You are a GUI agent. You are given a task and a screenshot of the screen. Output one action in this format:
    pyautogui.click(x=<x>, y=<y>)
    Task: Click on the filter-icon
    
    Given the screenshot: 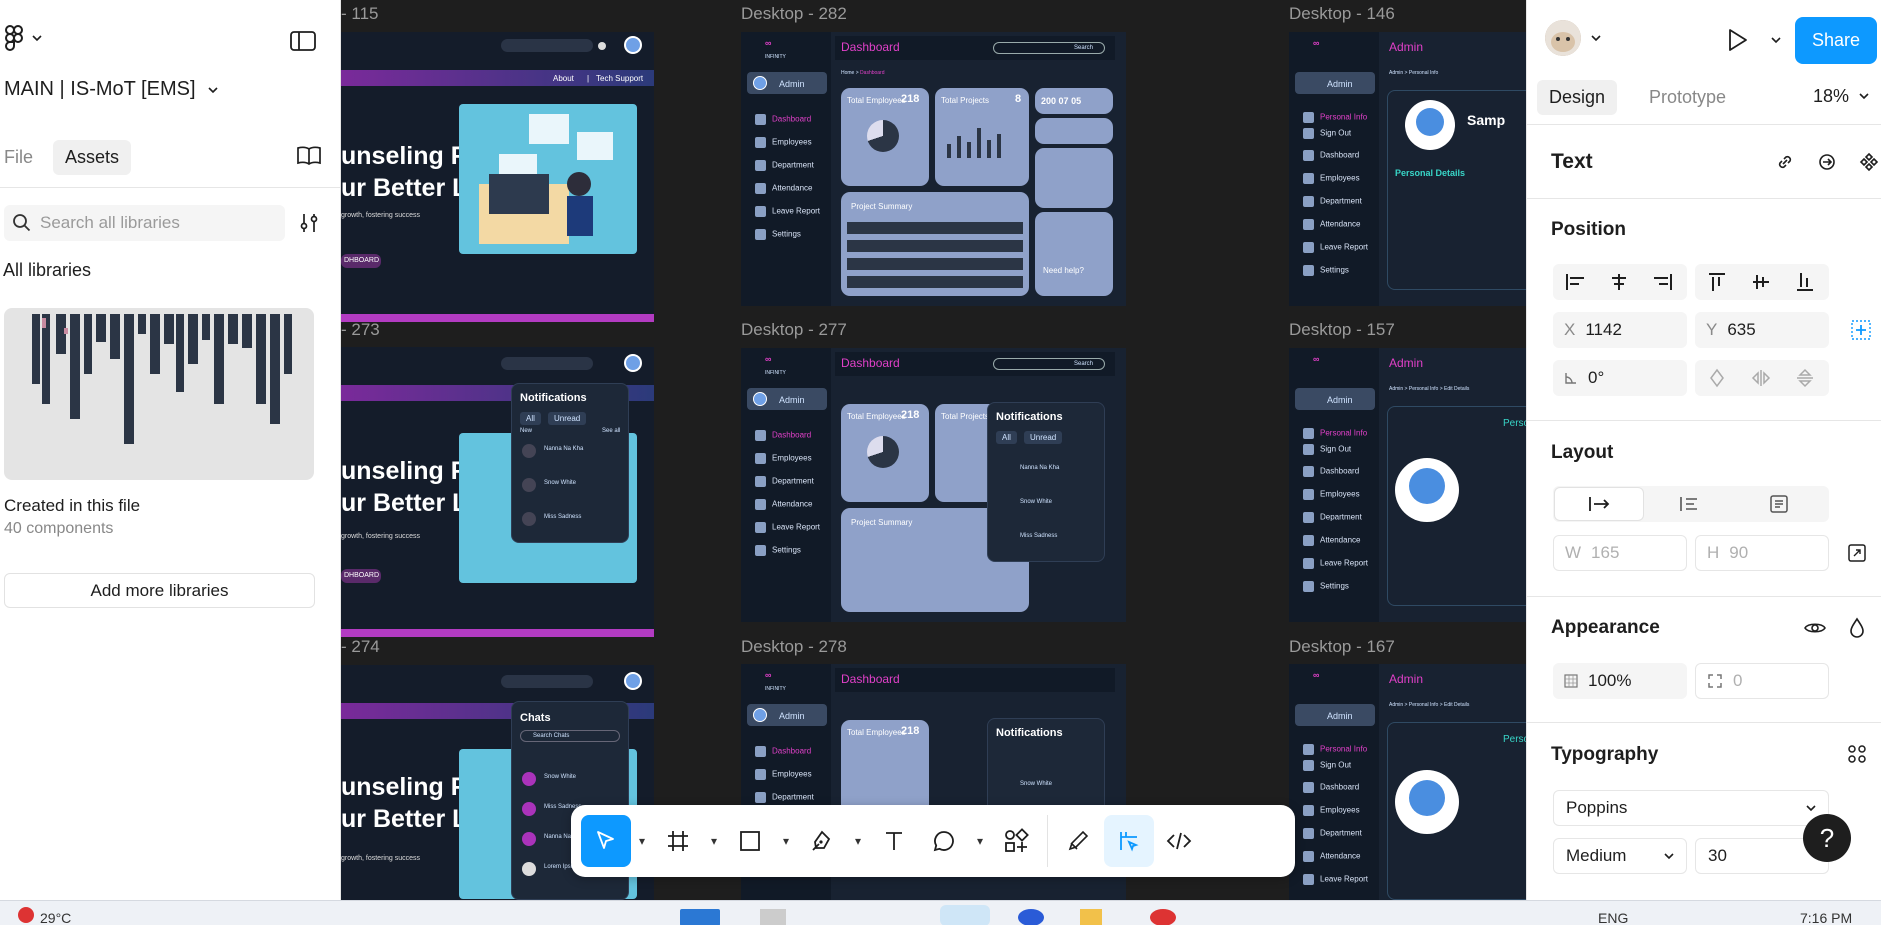 What is the action you would take?
    pyautogui.click(x=309, y=223)
    